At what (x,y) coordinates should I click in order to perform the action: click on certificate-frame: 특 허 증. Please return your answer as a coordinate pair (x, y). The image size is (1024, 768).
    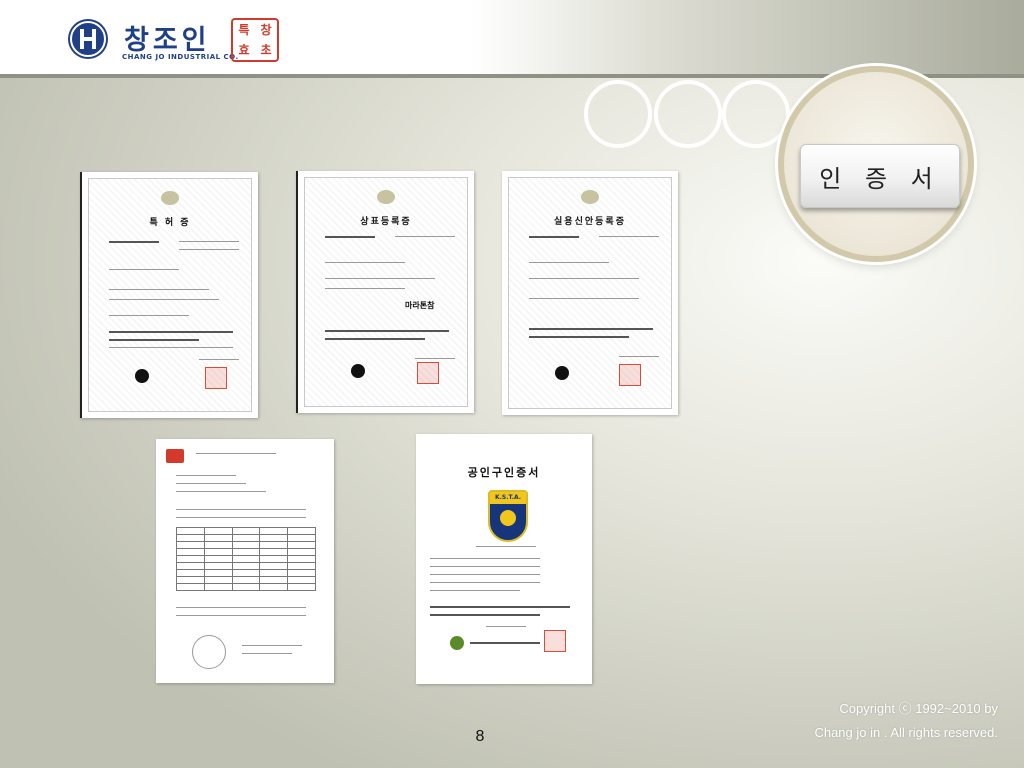
    Looking at the image, I should click on (170, 295).